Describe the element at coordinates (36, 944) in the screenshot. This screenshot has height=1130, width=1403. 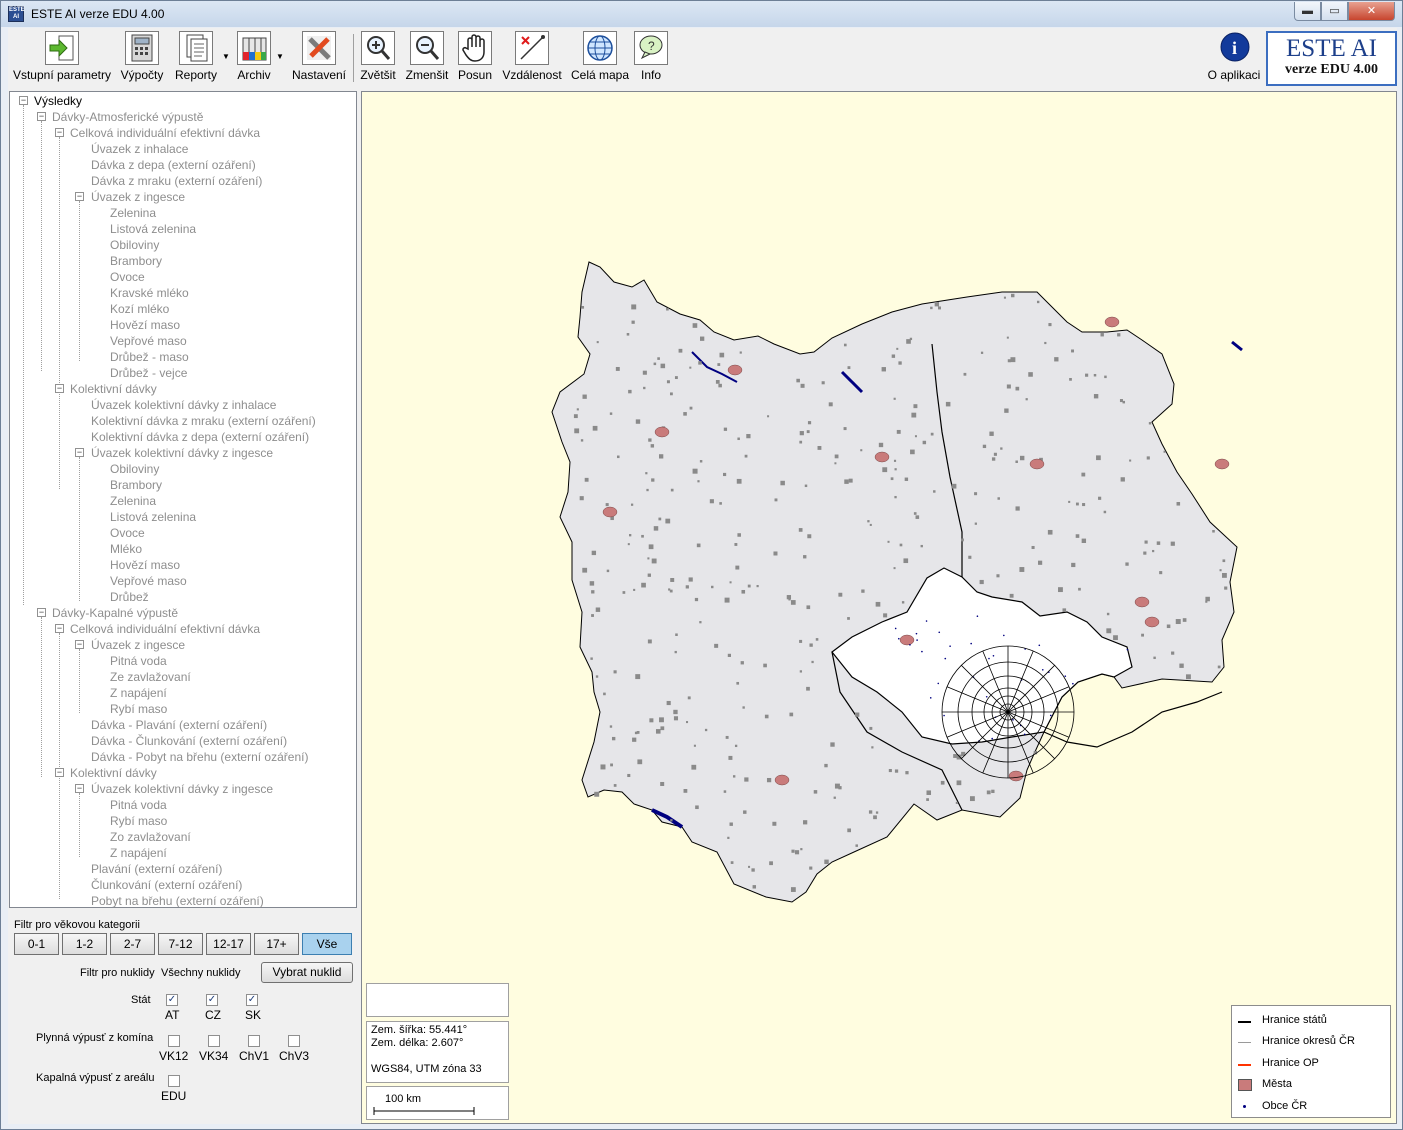
I see `age-button-0-1: 0-1` at that location.